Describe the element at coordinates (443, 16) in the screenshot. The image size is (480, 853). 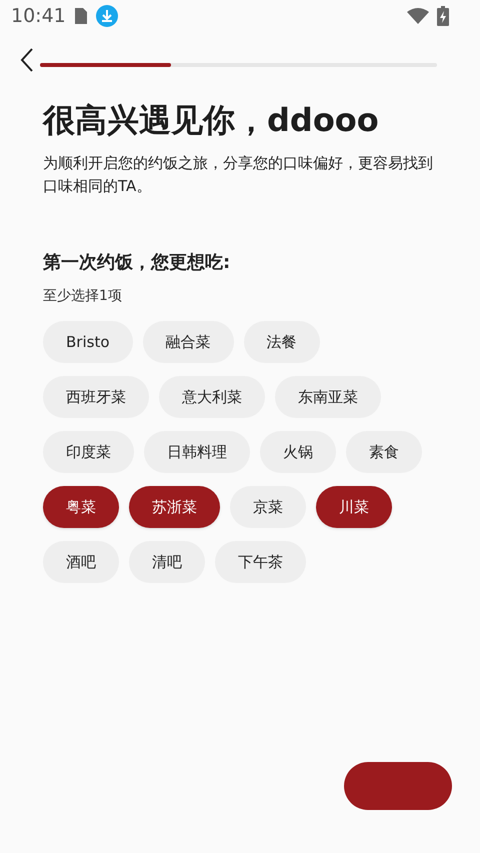
I see `battery-icon` at that location.